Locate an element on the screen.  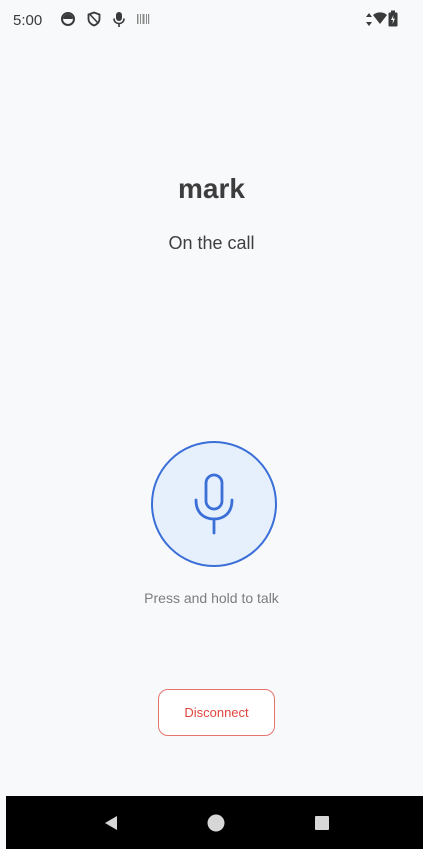
shield-icon is located at coordinates (94, 19).